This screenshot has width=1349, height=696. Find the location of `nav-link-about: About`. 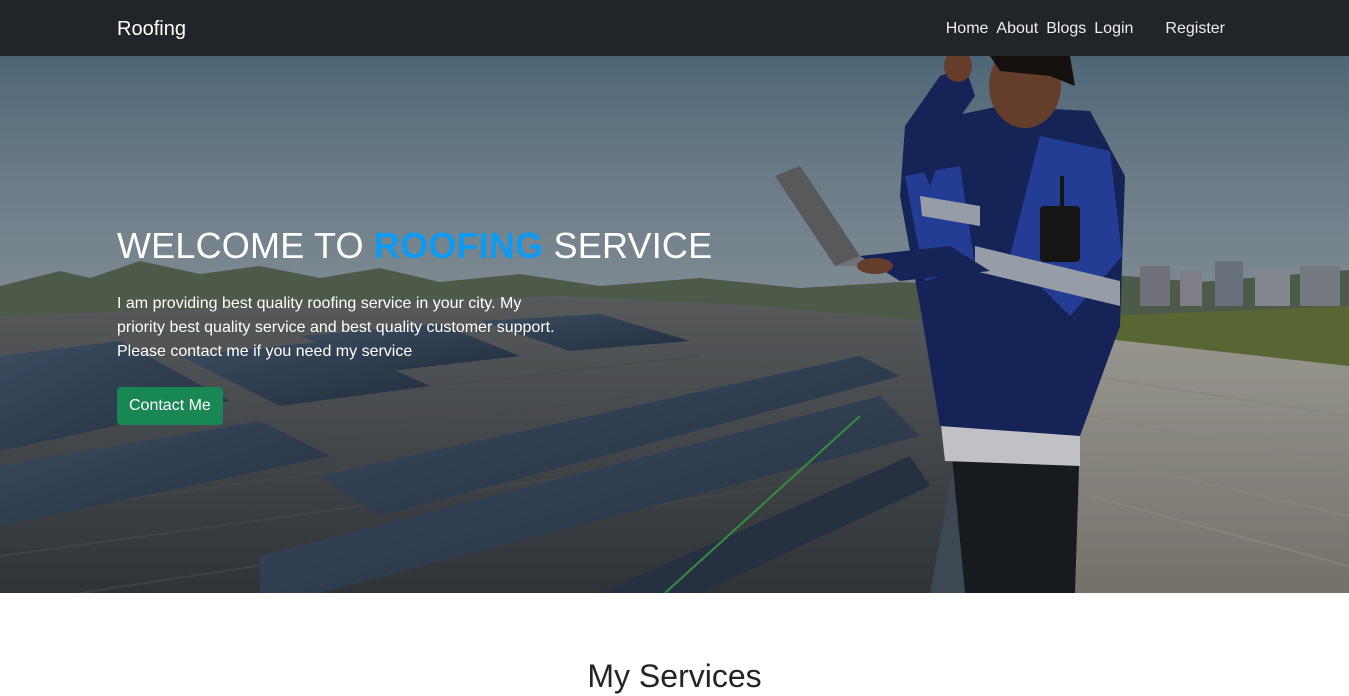

nav-link-about: About is located at coordinates (1017, 29).